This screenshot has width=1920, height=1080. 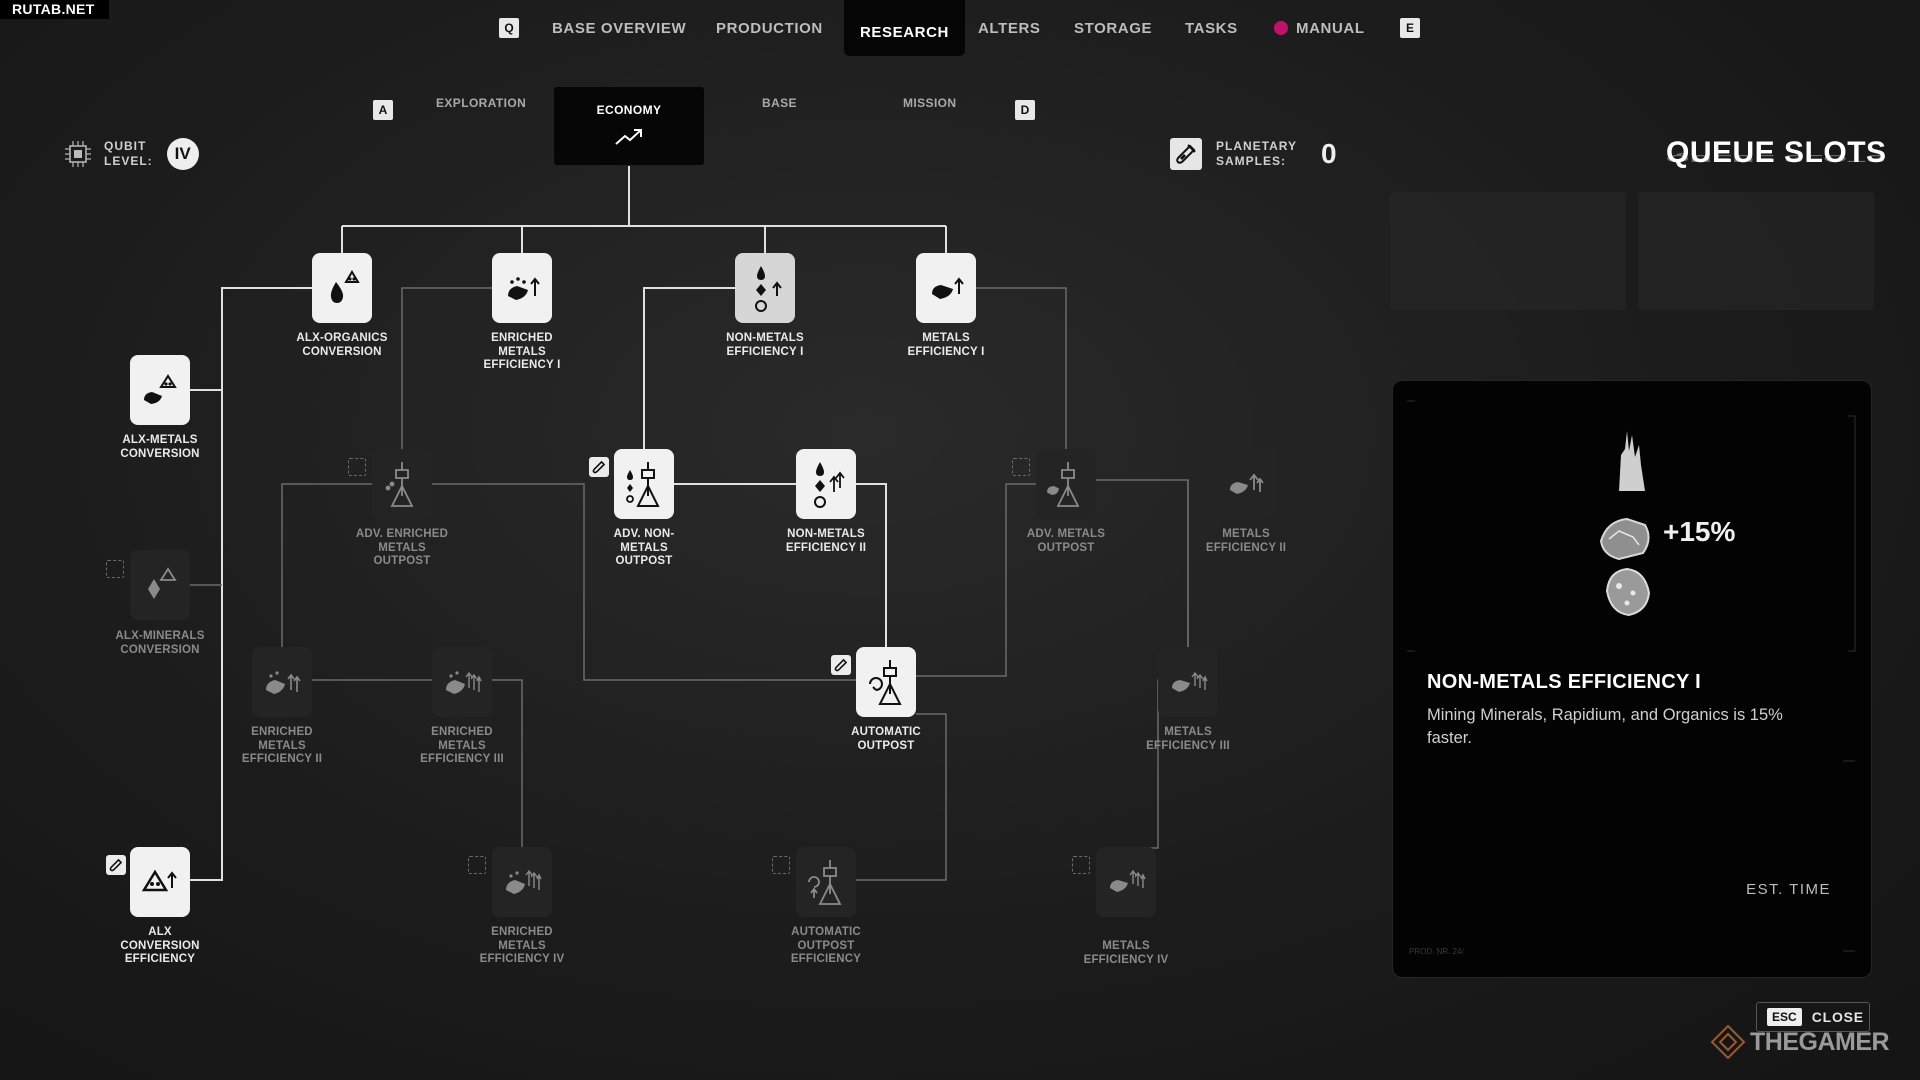 What do you see at coordinates (826, 945) in the screenshot?
I see `node-label-automatic-outpost-efficiency: AUTOMATIC OUTPOST EFFICIENCY` at bounding box center [826, 945].